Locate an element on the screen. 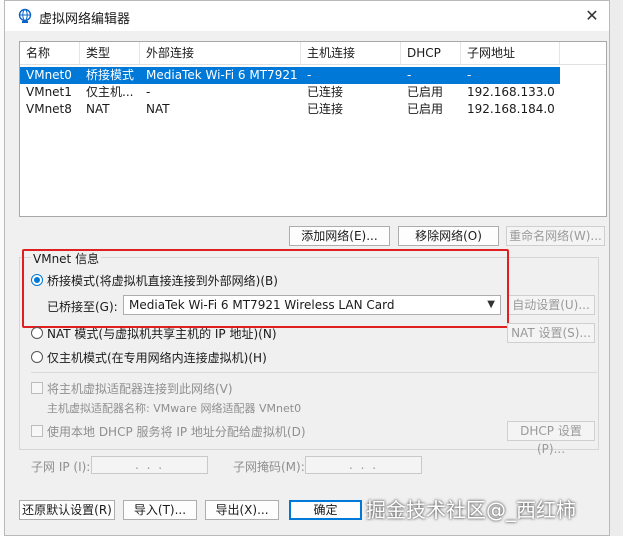 The image size is (623, 536). ok-button: 确定 is located at coordinates (325, 510).